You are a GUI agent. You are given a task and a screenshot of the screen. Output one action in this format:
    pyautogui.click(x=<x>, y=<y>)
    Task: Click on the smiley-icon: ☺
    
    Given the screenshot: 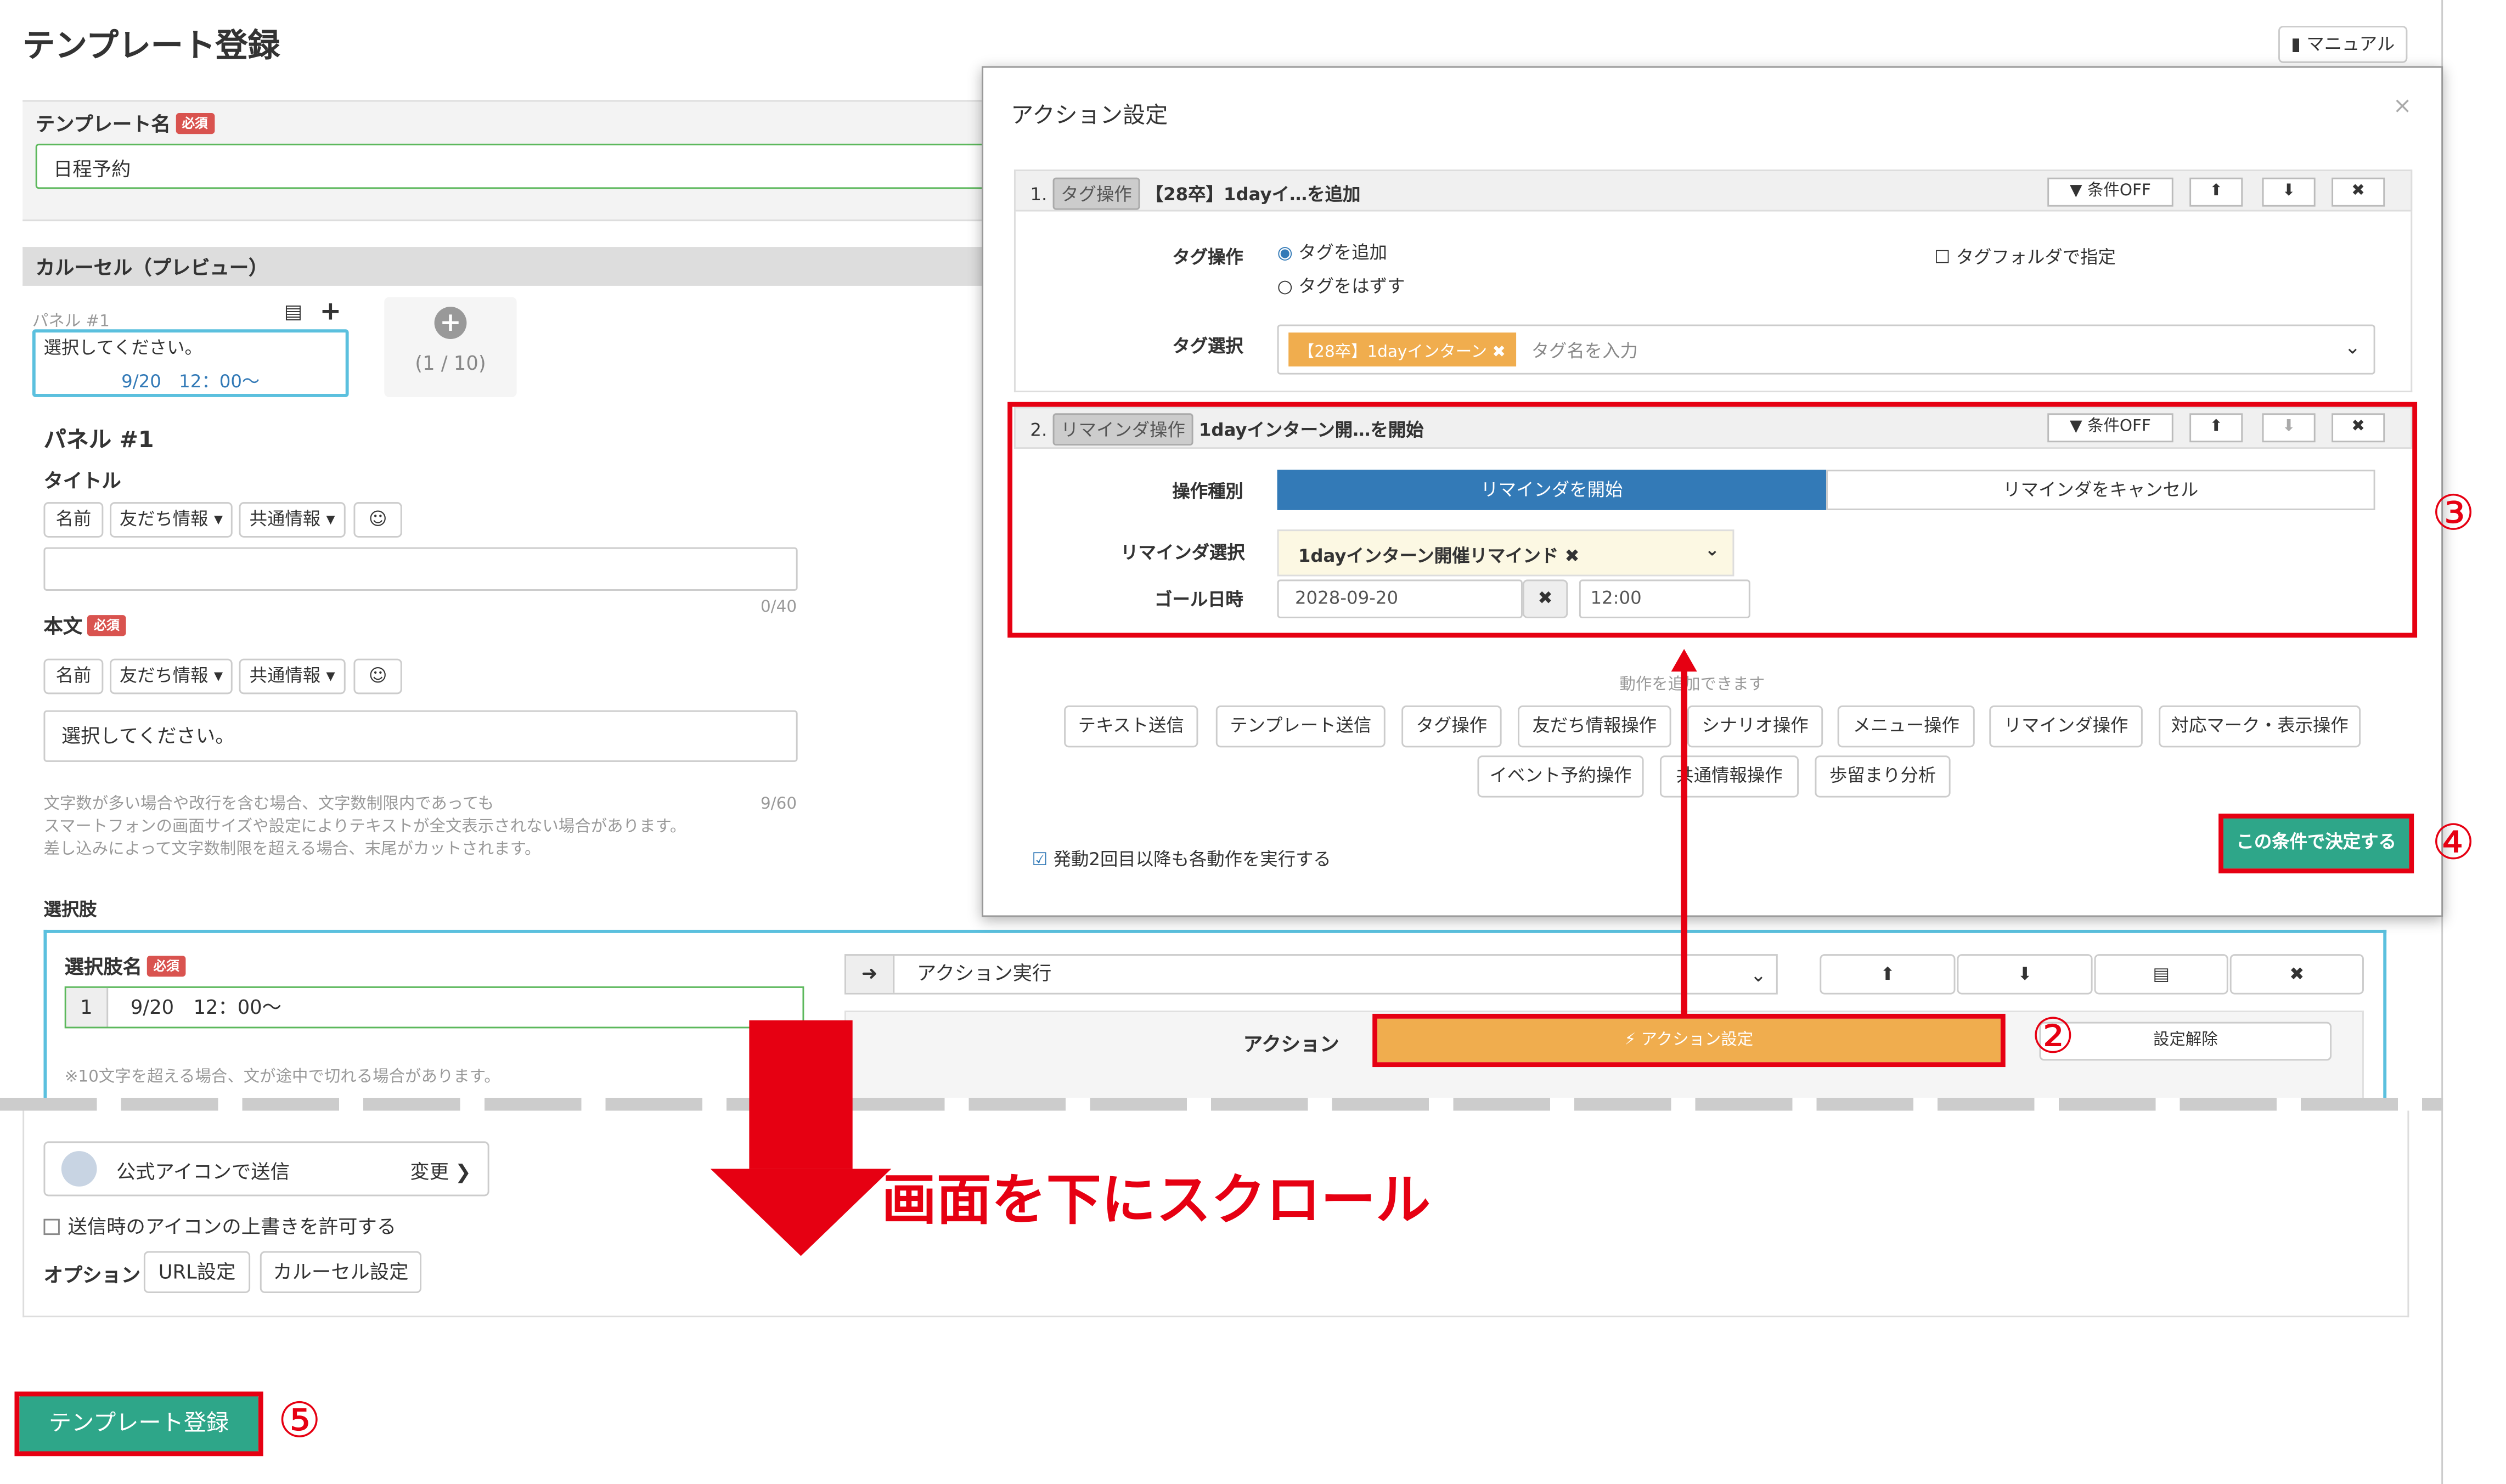 What is the action you would take?
    pyautogui.click(x=377, y=675)
    